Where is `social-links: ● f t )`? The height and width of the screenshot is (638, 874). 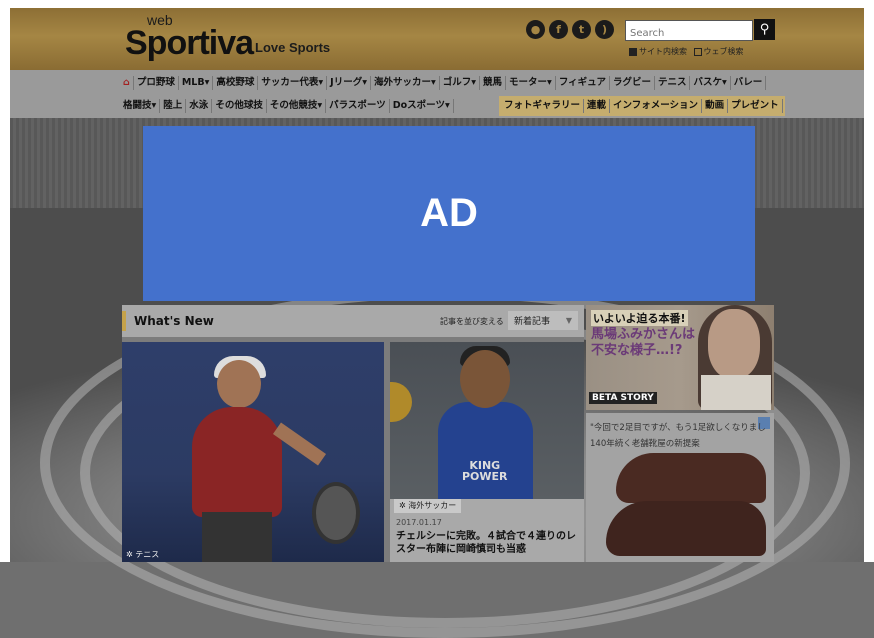
social-links: ● f t ) is located at coordinates (570, 29).